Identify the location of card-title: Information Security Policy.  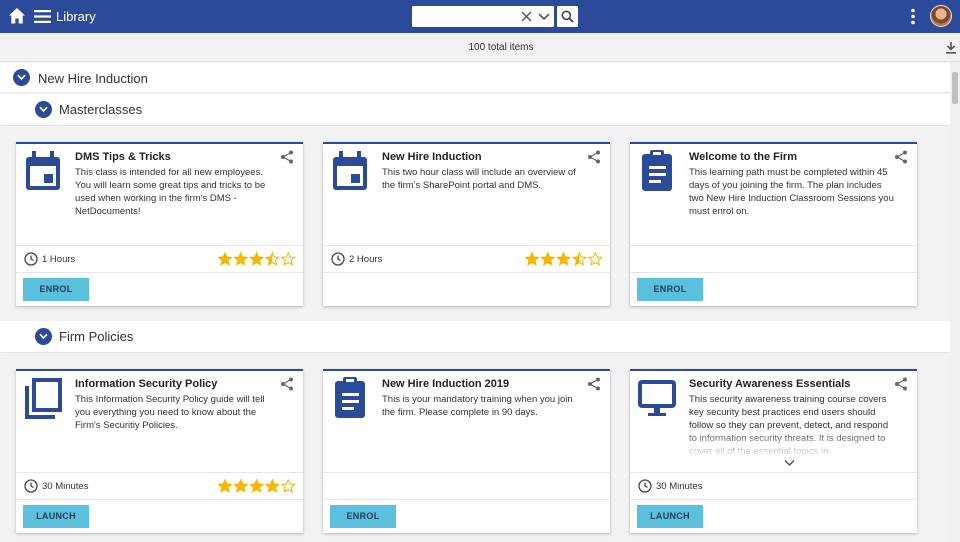
(146, 384).